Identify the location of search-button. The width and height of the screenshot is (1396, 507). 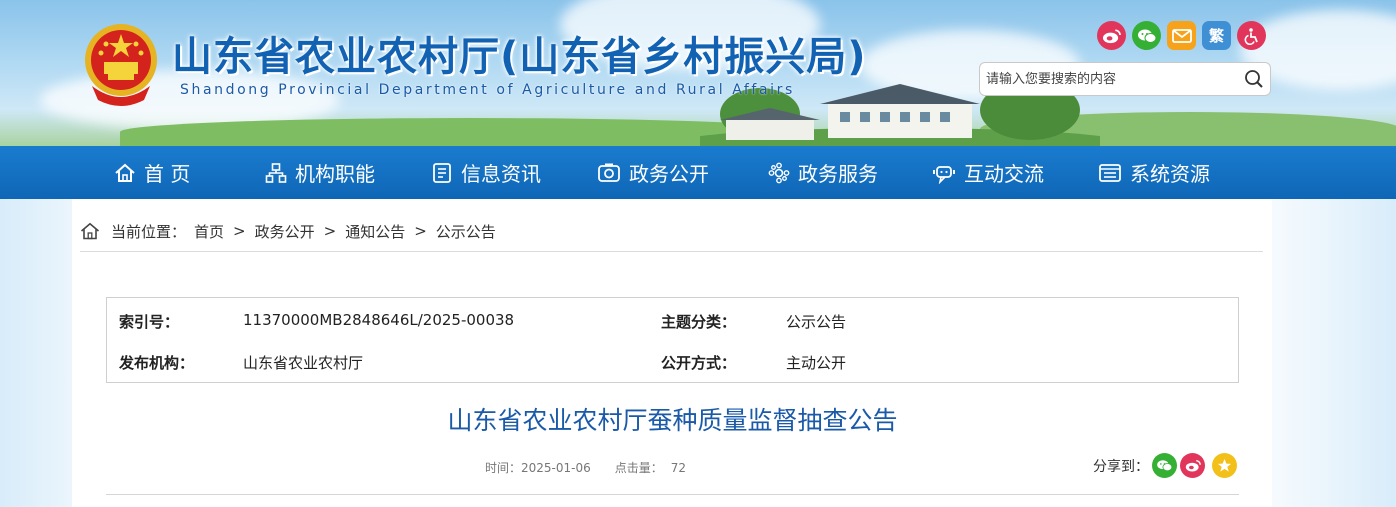
(1254, 79).